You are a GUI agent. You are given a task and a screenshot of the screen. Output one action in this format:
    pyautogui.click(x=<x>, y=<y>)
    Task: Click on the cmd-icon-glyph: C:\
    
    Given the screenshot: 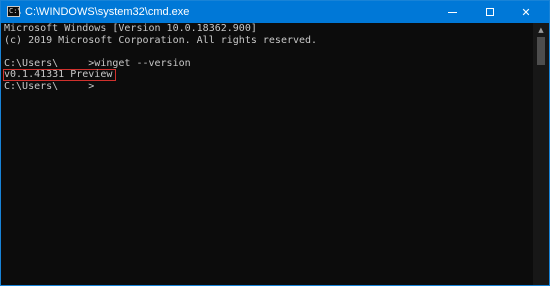 What is the action you would take?
    pyautogui.click(x=15, y=11)
    